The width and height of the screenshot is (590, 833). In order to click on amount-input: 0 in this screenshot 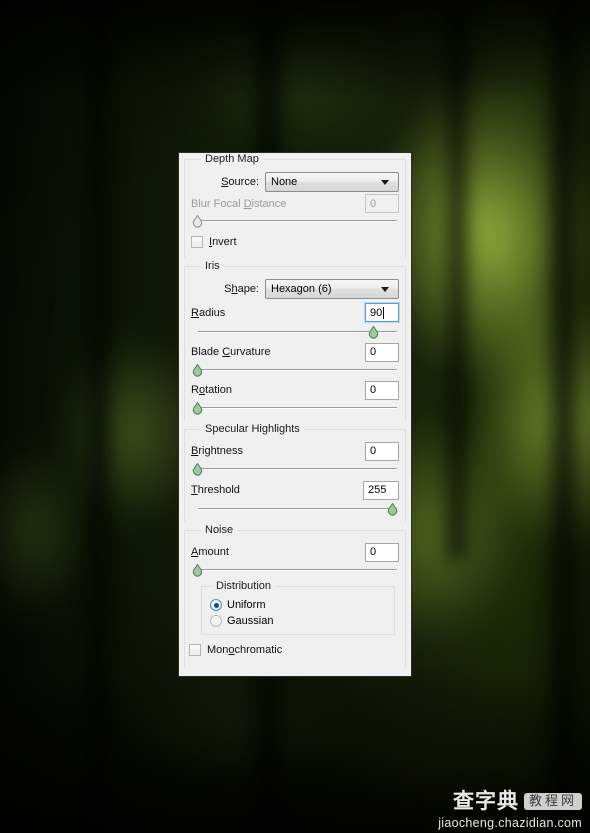, I will do `click(382, 552)`.